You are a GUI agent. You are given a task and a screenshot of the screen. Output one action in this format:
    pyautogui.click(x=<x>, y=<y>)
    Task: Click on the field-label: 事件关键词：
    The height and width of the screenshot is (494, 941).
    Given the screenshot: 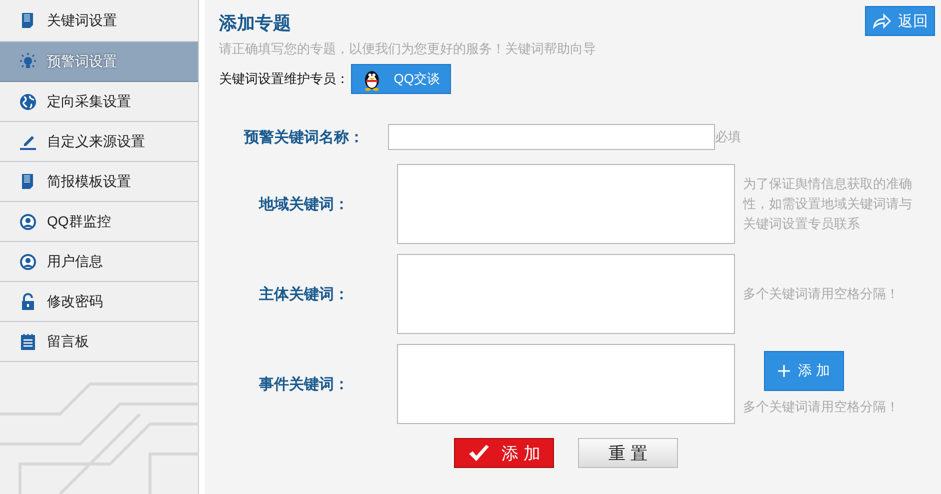 What is the action you would take?
    pyautogui.click(x=304, y=384)
    